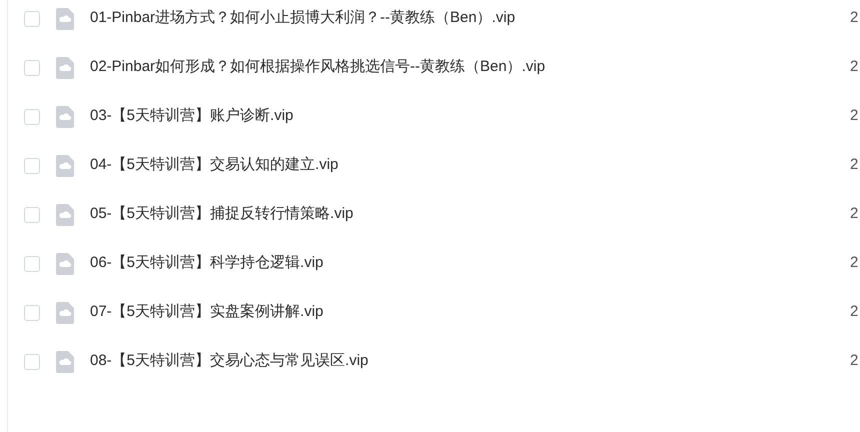 The height and width of the screenshot is (432, 860). What do you see at coordinates (303, 18) in the screenshot?
I see `file-name: 01-Pinbar进场方式？如何小止损博大利润？--黄教练（Ben）.vip` at bounding box center [303, 18].